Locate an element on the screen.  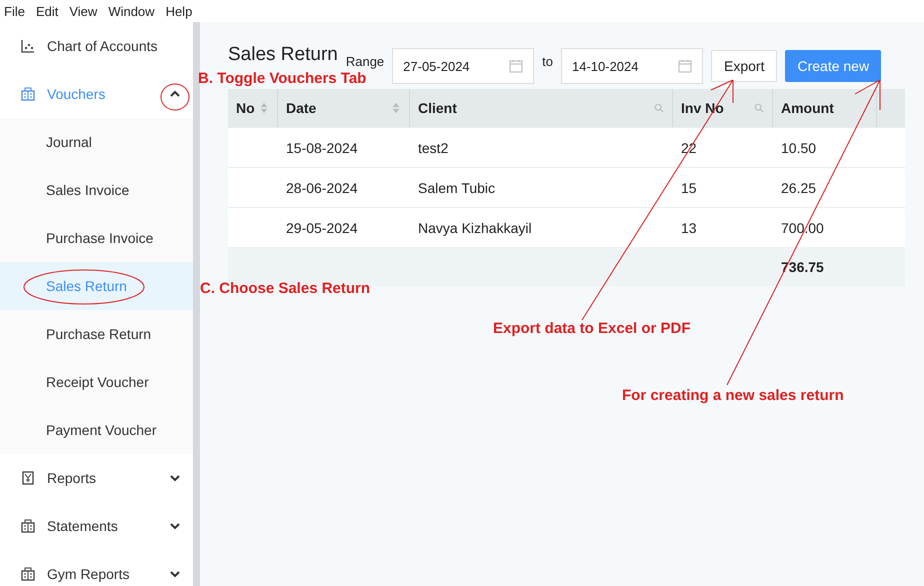
sidebar-subitem: Payment Voucher is located at coordinates (96, 430).